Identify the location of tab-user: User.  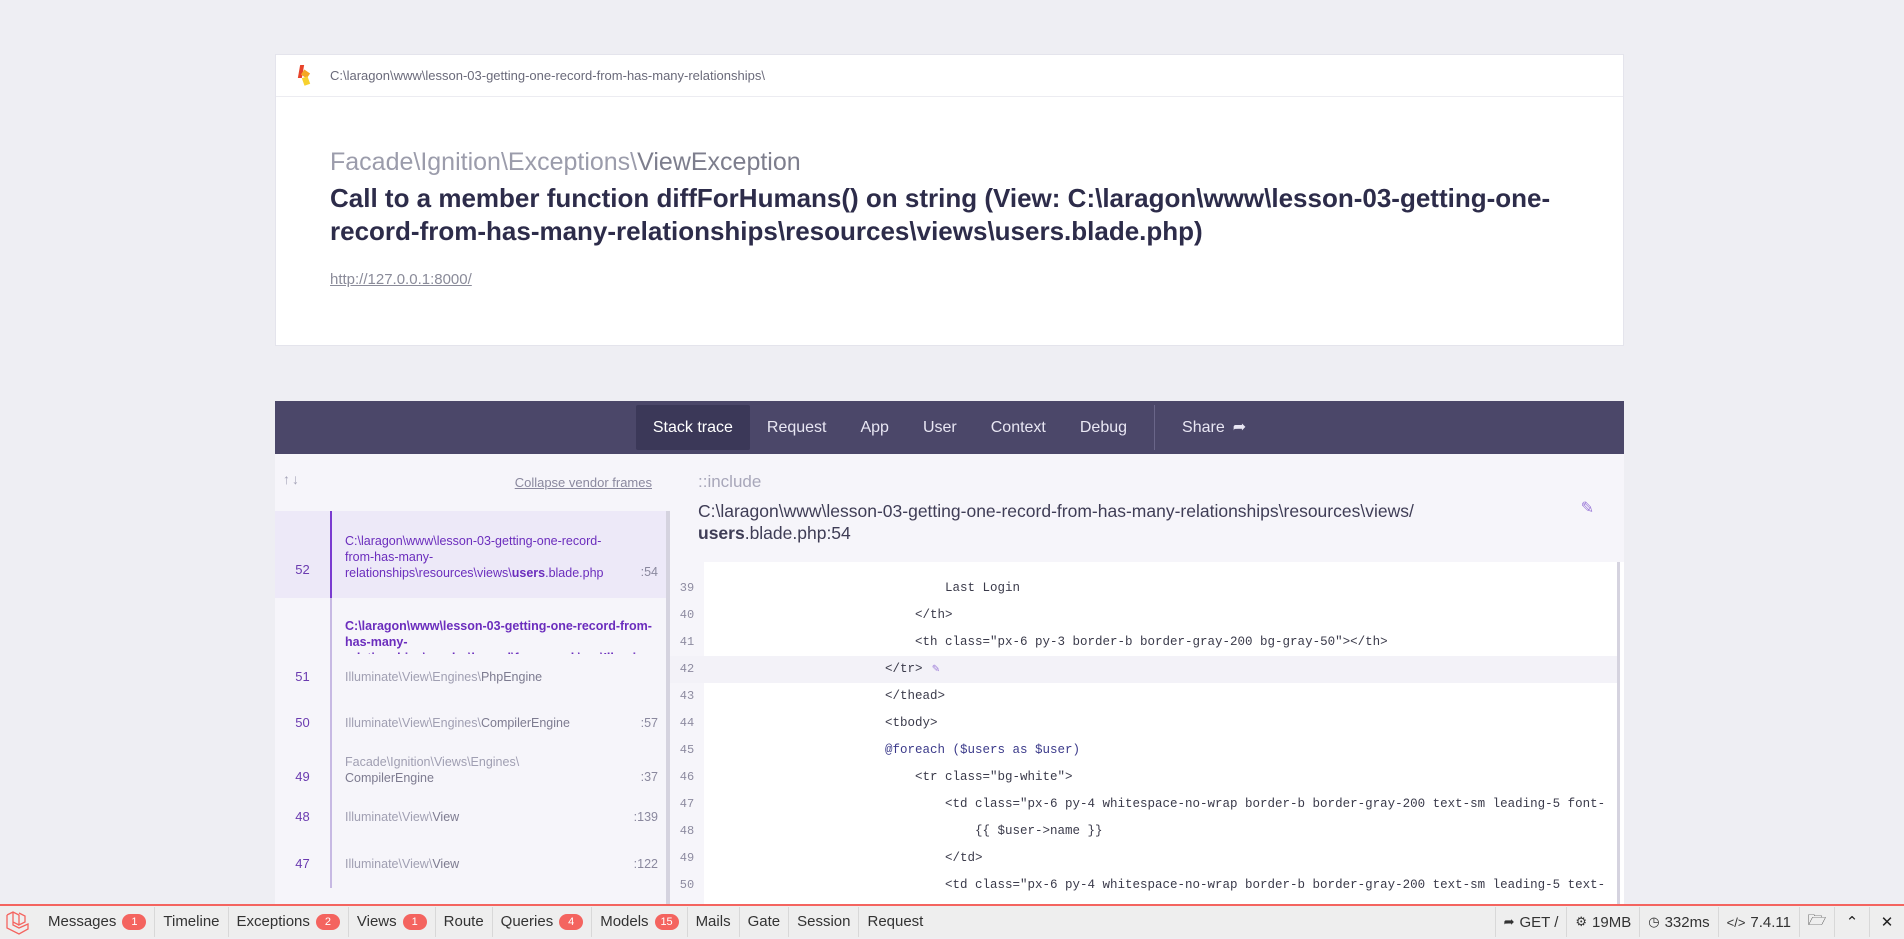
(940, 427).